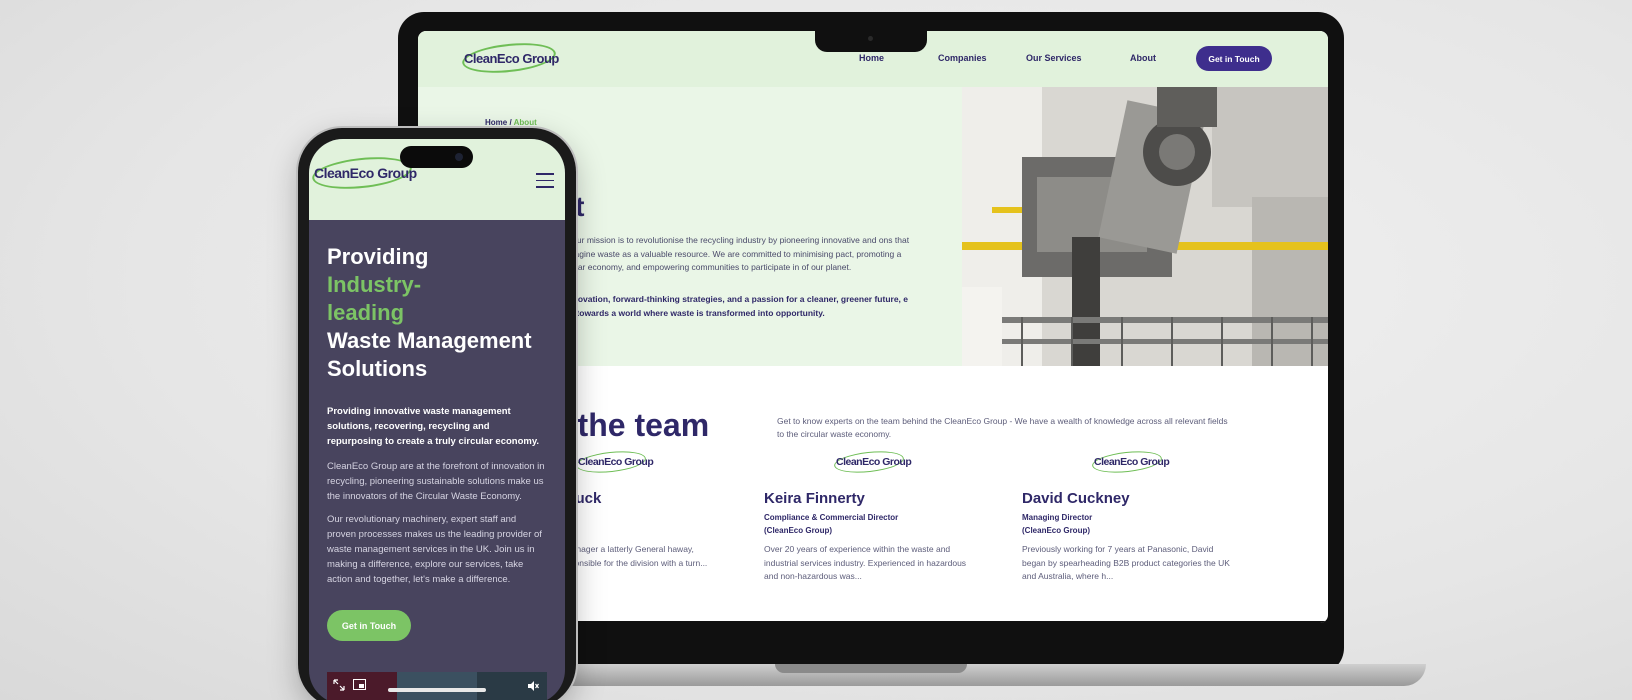  What do you see at coordinates (437, 686) in the screenshot?
I see `hero-video` at bounding box center [437, 686].